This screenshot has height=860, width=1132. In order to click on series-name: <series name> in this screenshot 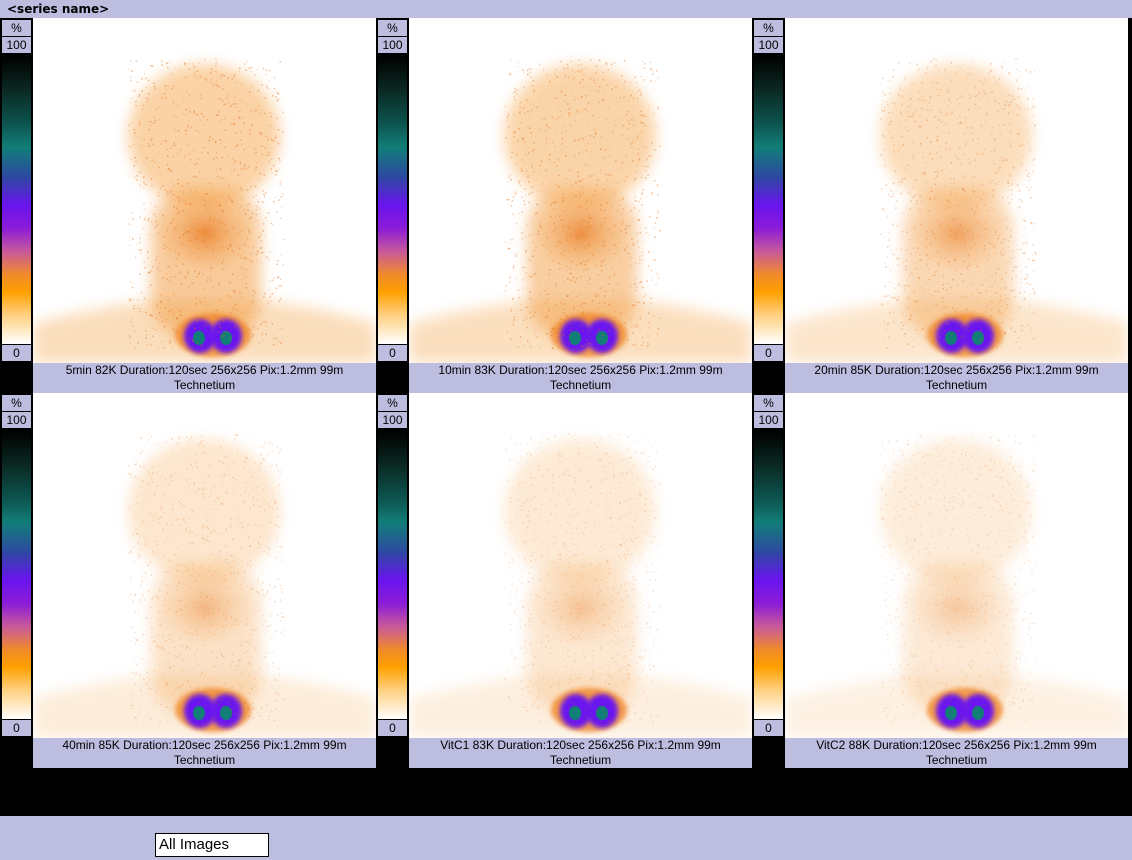, I will do `click(58, 9)`.